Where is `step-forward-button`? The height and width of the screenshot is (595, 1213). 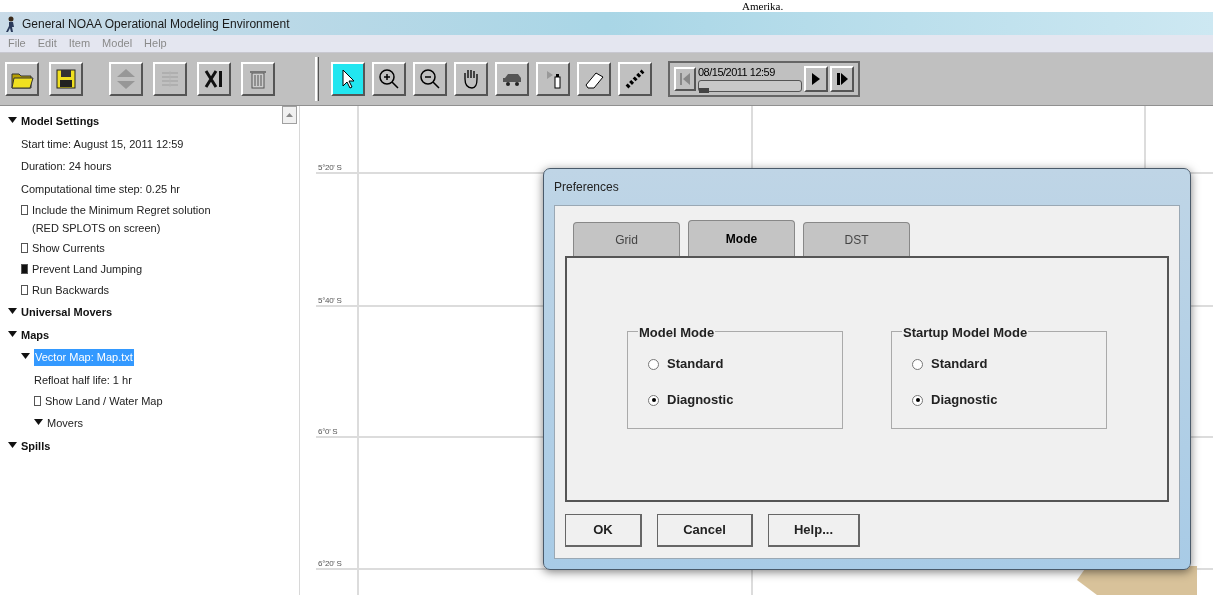 step-forward-button is located at coordinates (842, 79).